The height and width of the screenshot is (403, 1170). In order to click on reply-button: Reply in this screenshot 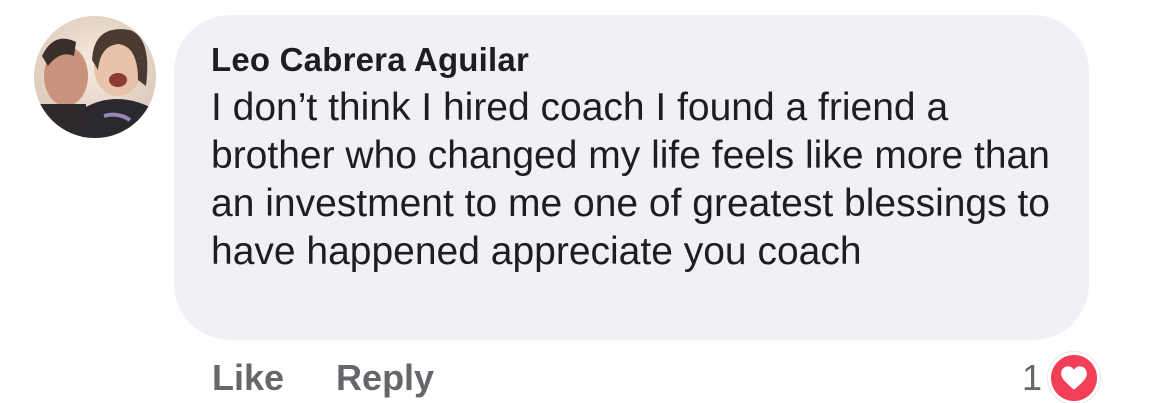, I will do `click(385, 378)`.